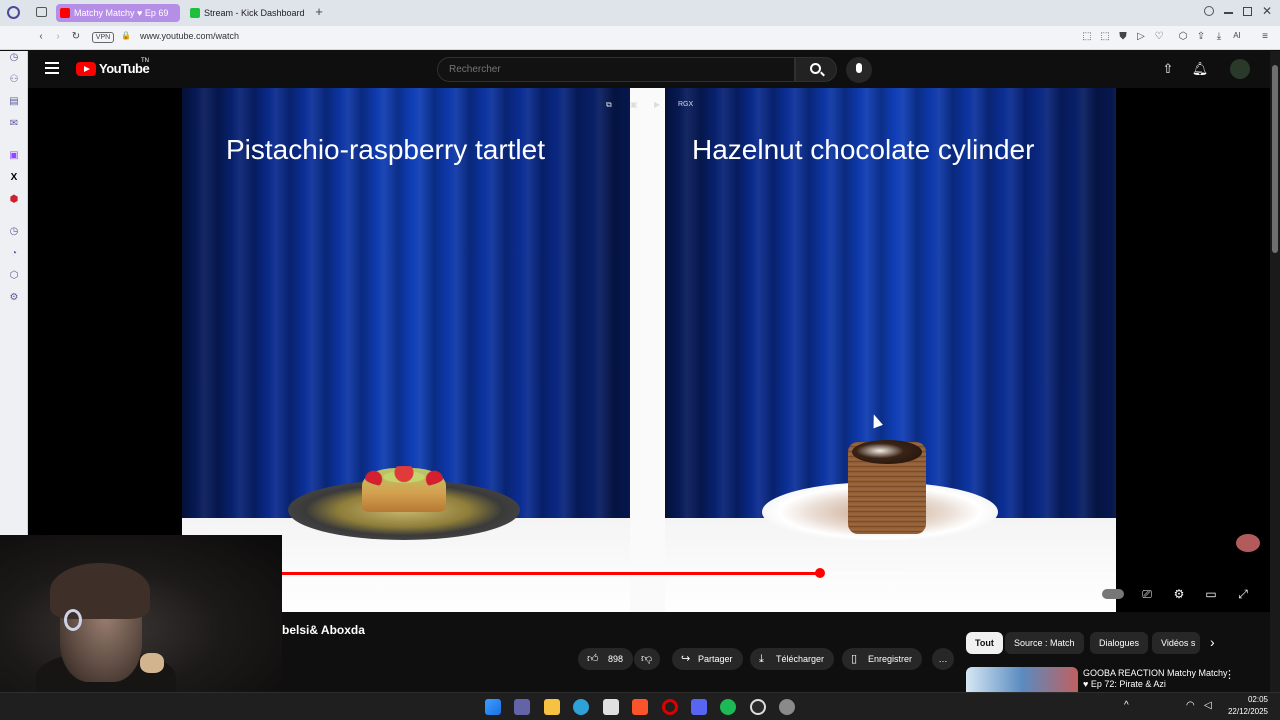 The height and width of the screenshot is (720, 1280). I want to click on browser-menu-icon: ≡, so click(1265, 36).